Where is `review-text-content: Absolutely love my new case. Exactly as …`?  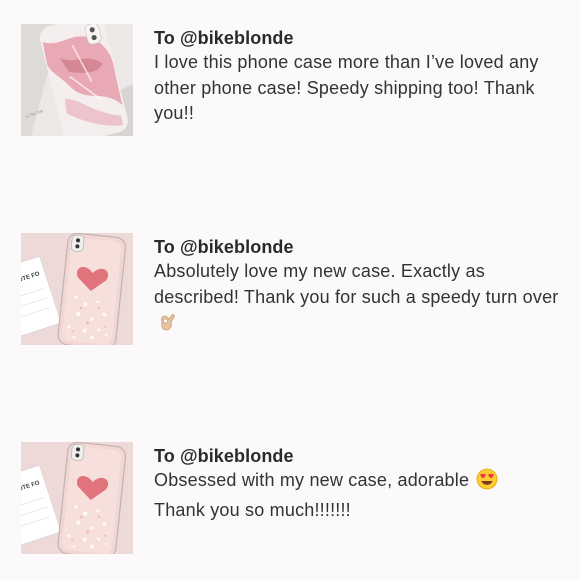 review-text-content: Absolutely love my new case. Exactly as … is located at coordinates (356, 284).